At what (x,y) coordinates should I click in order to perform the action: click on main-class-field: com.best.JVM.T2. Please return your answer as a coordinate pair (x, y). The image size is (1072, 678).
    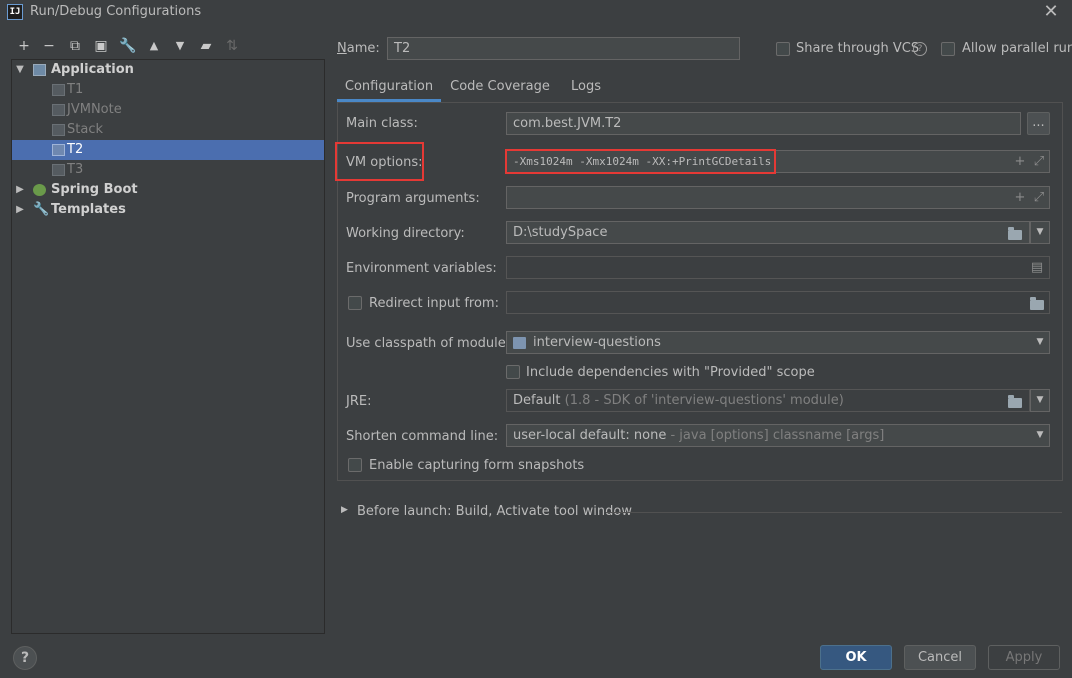
    Looking at the image, I should click on (763, 123).